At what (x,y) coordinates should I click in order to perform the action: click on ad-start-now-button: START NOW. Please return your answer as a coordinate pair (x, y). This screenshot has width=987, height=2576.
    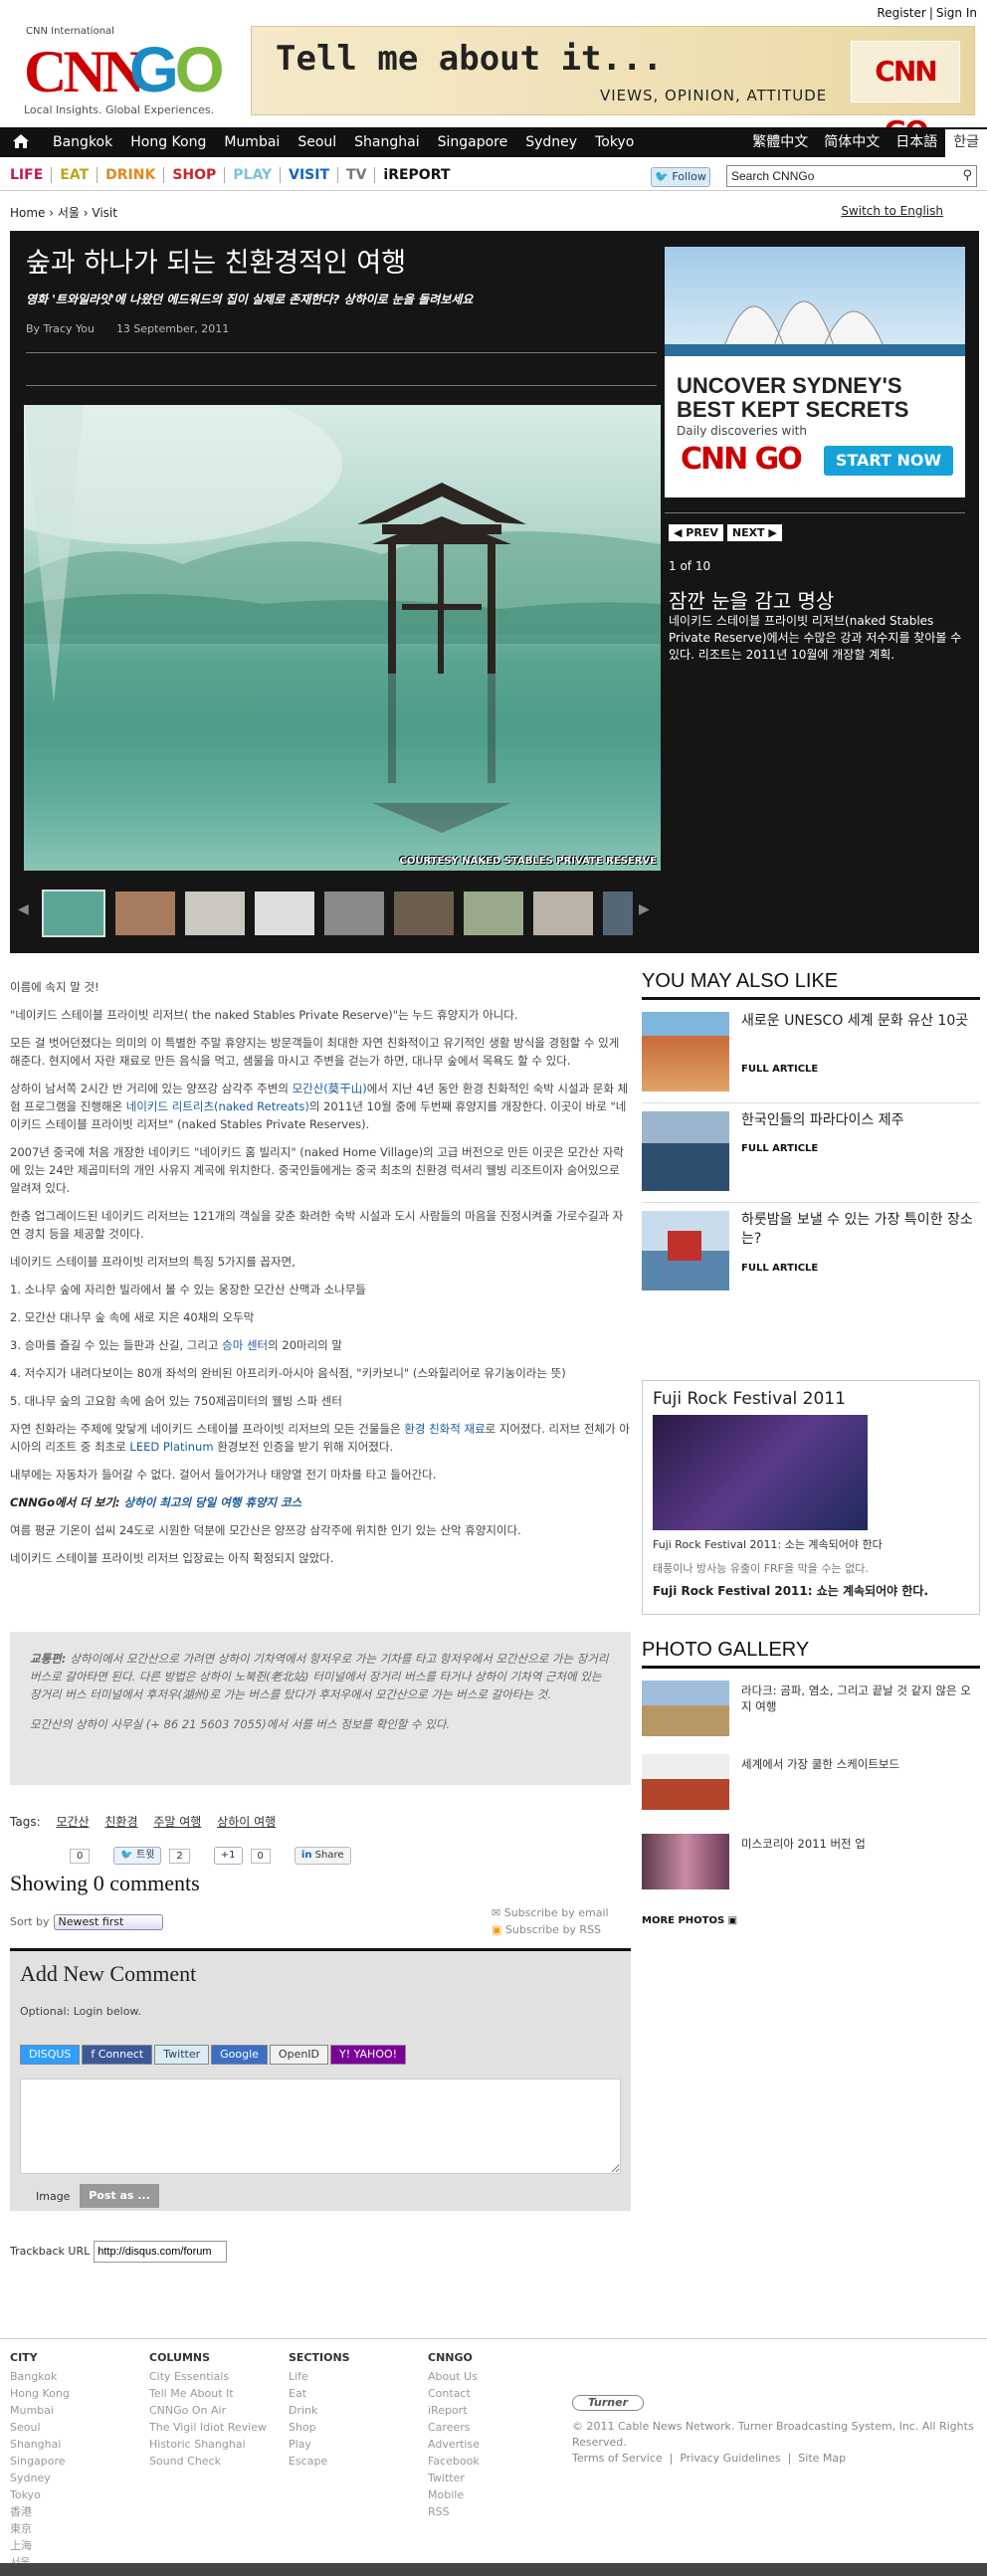
    Looking at the image, I should click on (888, 461).